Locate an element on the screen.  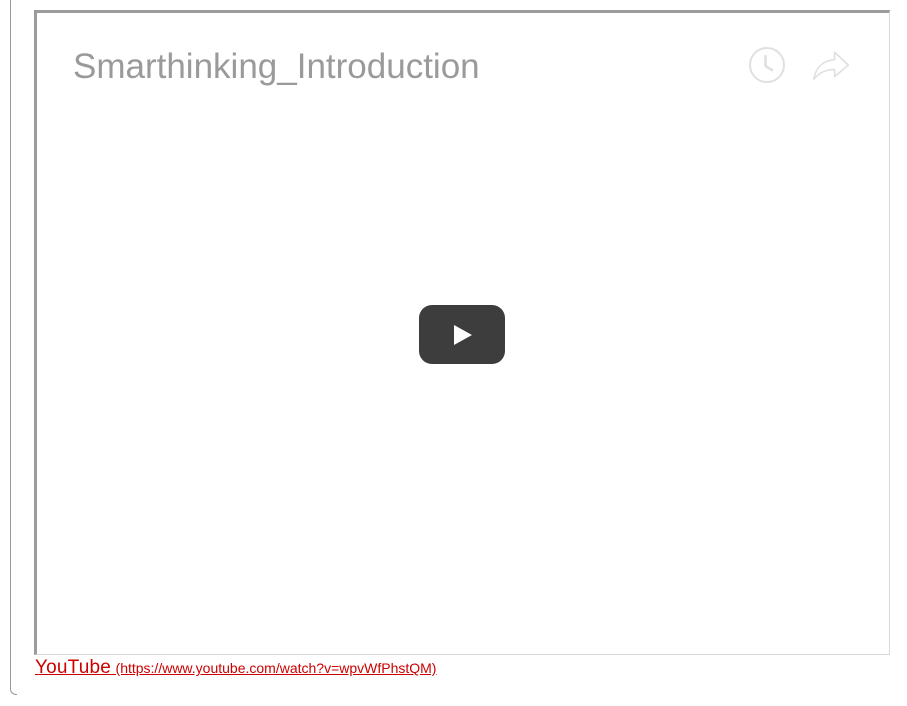
share-arrow-icon is located at coordinates (831, 66).